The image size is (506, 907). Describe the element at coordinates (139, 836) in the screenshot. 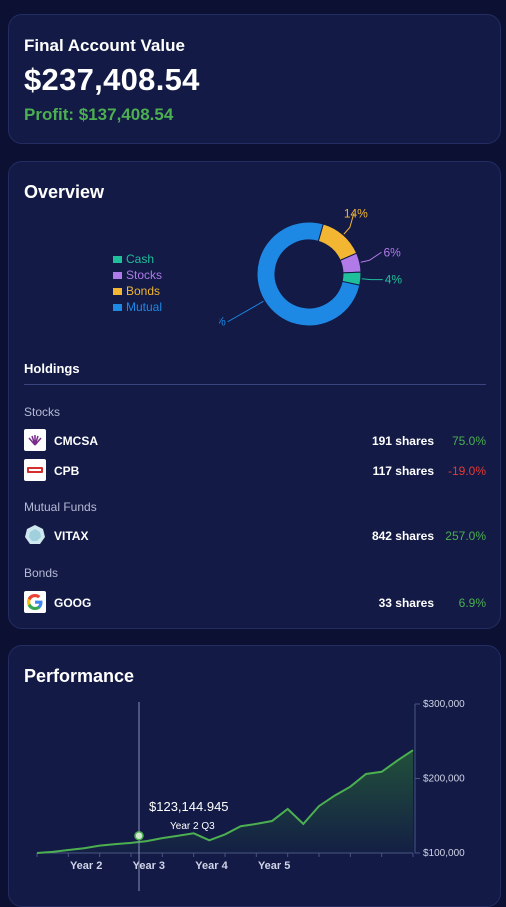

I see `crosshair-point` at that location.